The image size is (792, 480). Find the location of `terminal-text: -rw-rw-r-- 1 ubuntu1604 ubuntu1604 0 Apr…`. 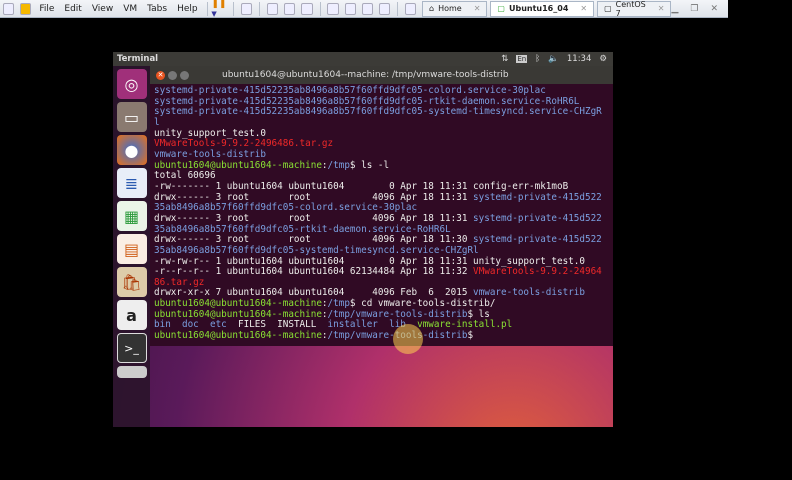

terminal-text: -rw-rw-r-- 1 ubuntu1604 ubuntu1604 0 Apr… is located at coordinates (369, 261).